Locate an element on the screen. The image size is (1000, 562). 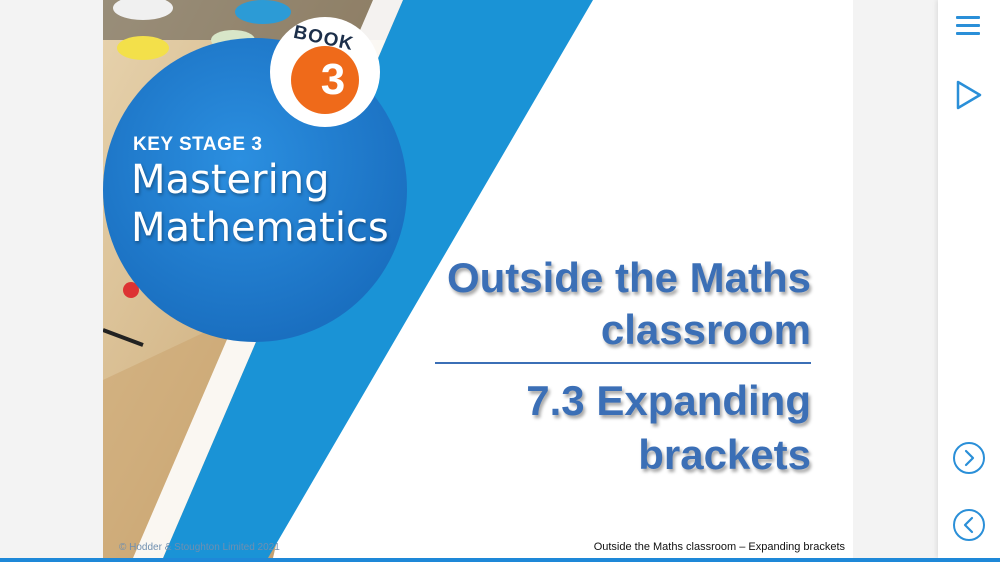
progress-bar is located at coordinates (500, 560).